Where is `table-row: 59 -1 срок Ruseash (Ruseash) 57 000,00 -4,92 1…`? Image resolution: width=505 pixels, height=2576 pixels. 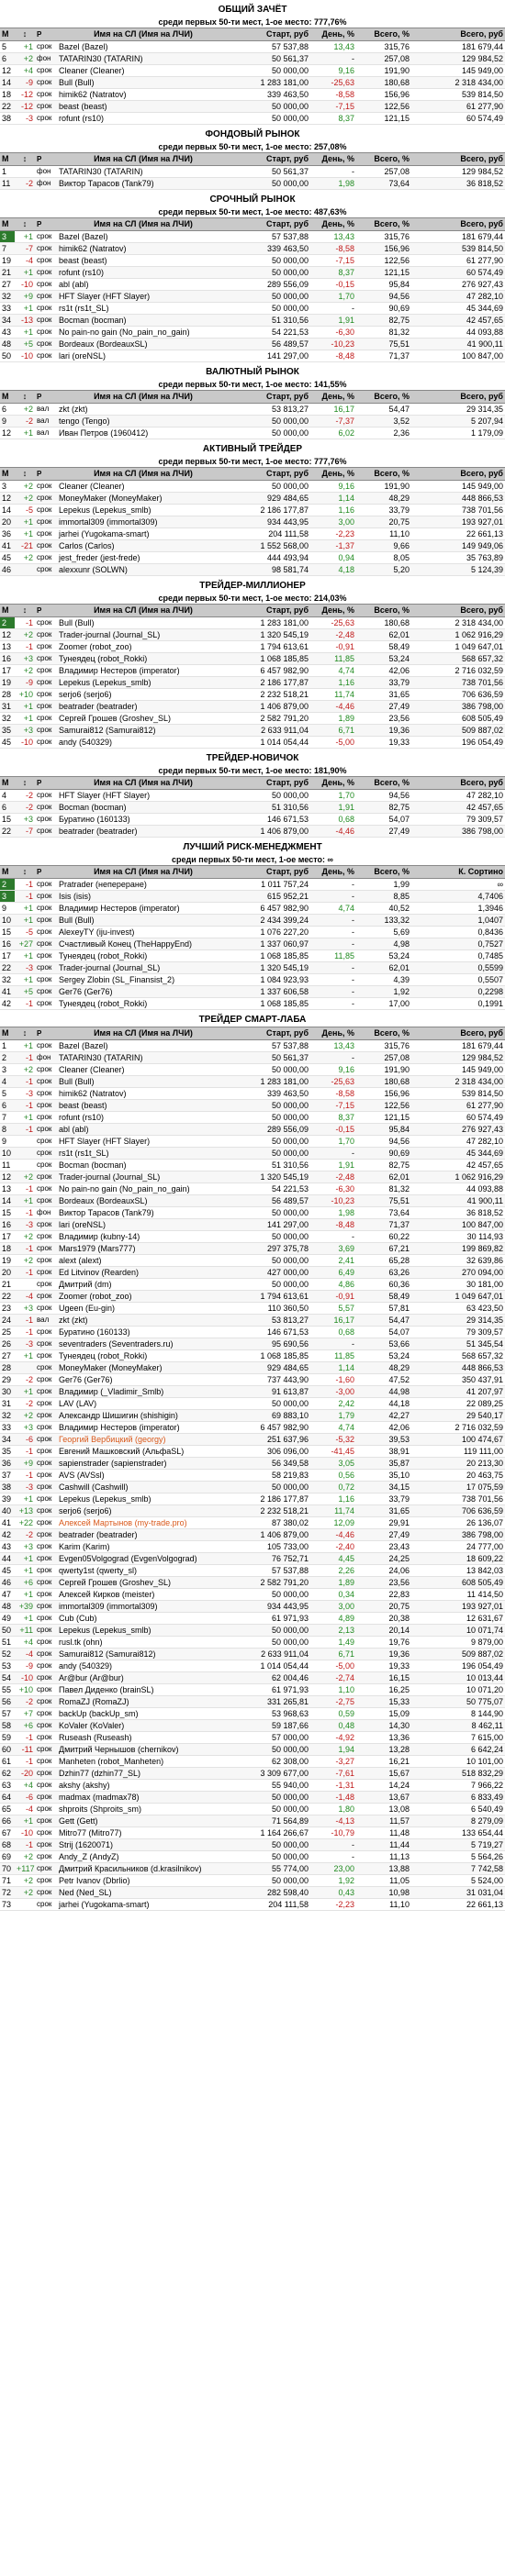
table-row: 59 -1 срок Ruseash (Ruseash) 57 000,00 -4,92 1… is located at coordinates (252, 1738).